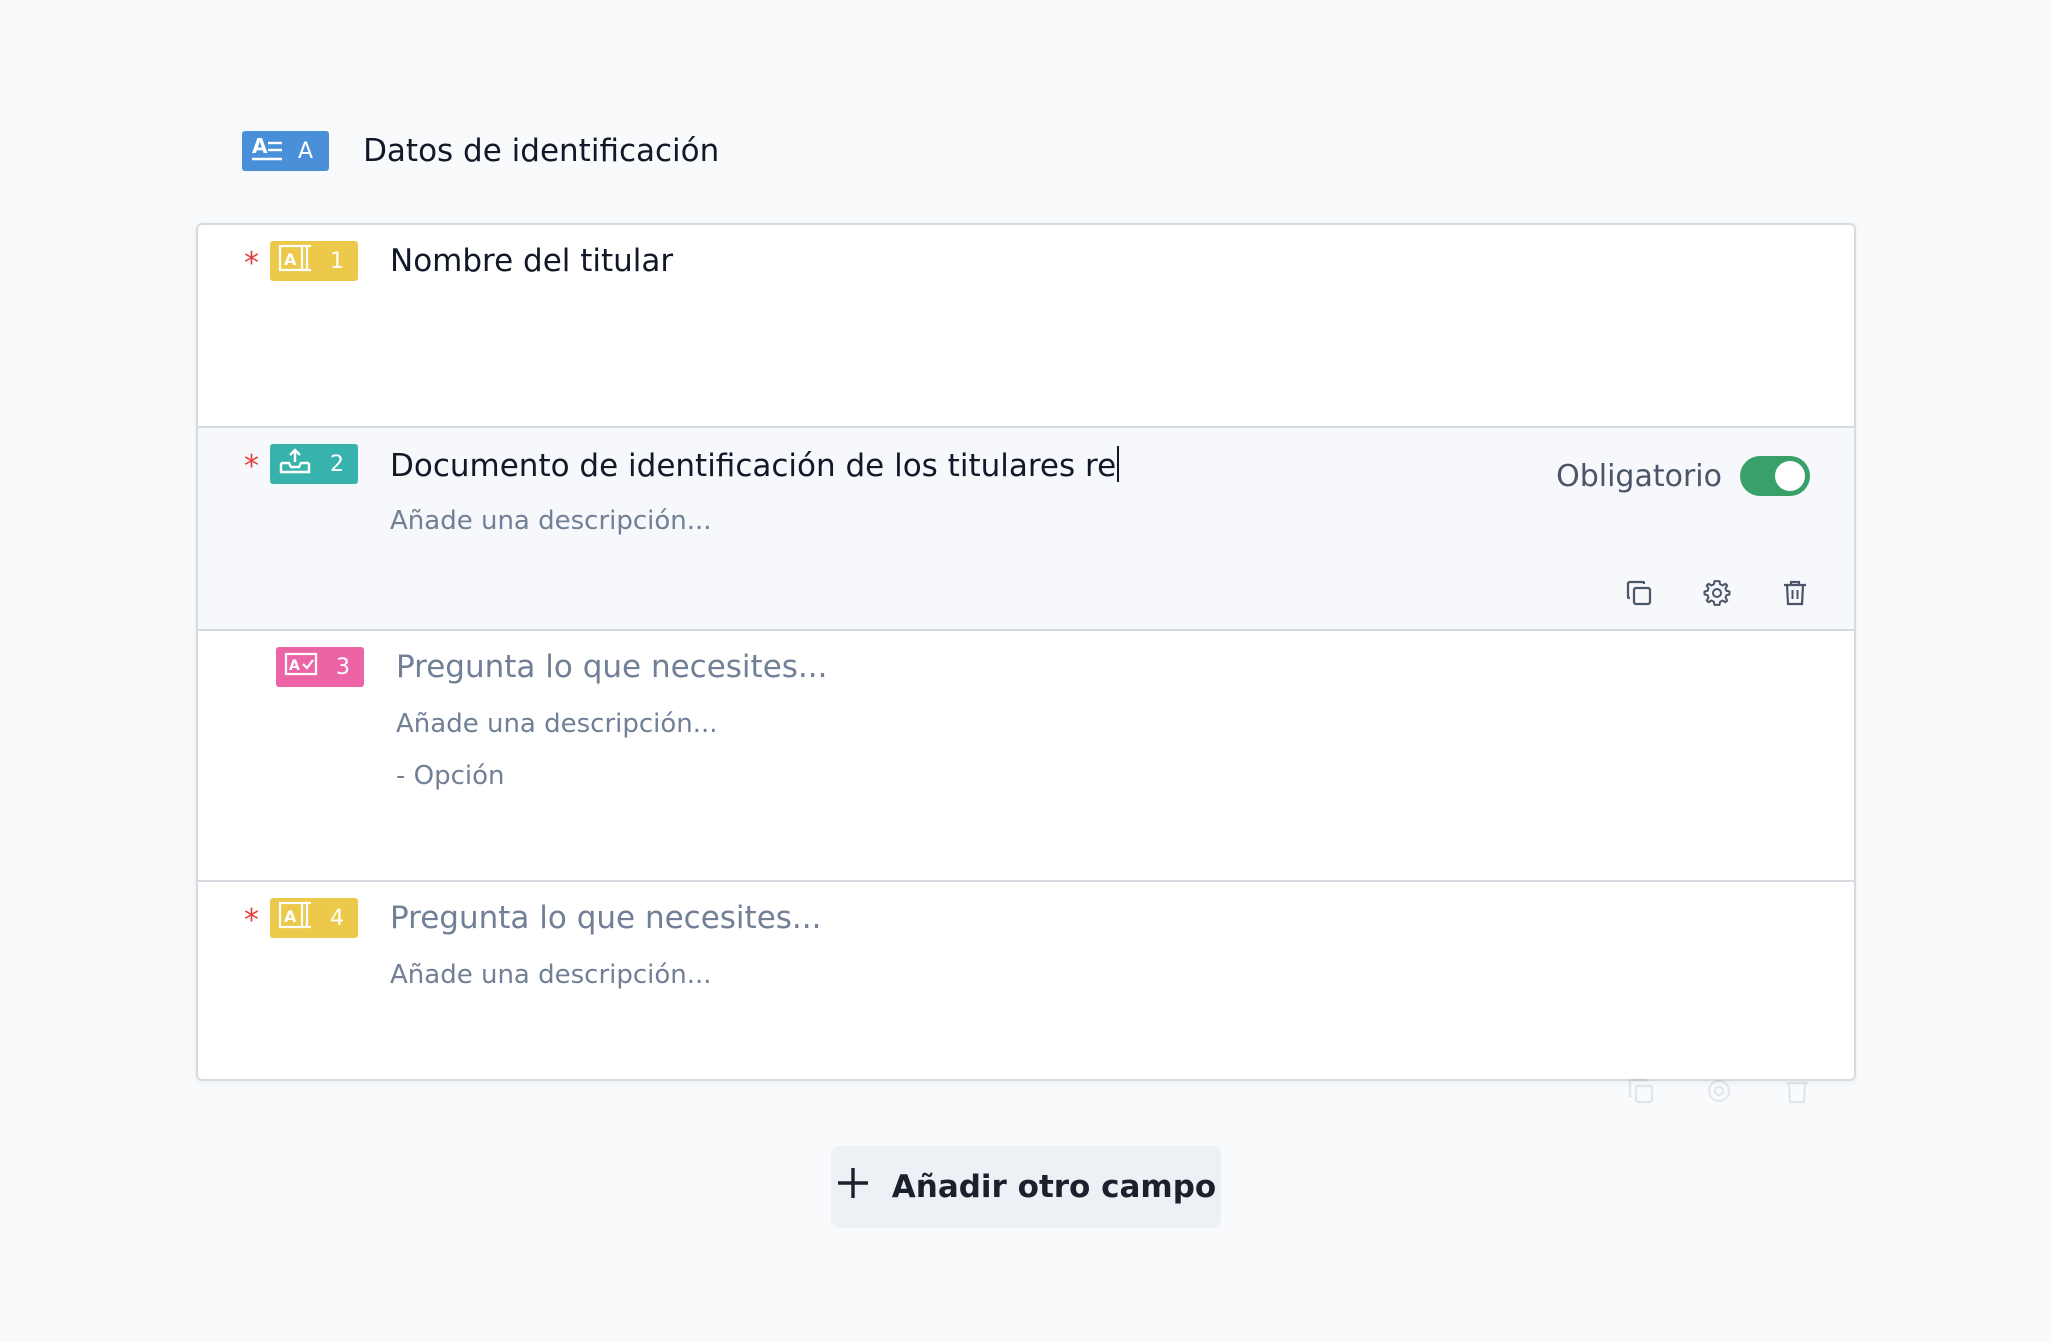 The height and width of the screenshot is (1342, 2052). I want to click on required-toggle: Obligatorio, so click(1683, 476).